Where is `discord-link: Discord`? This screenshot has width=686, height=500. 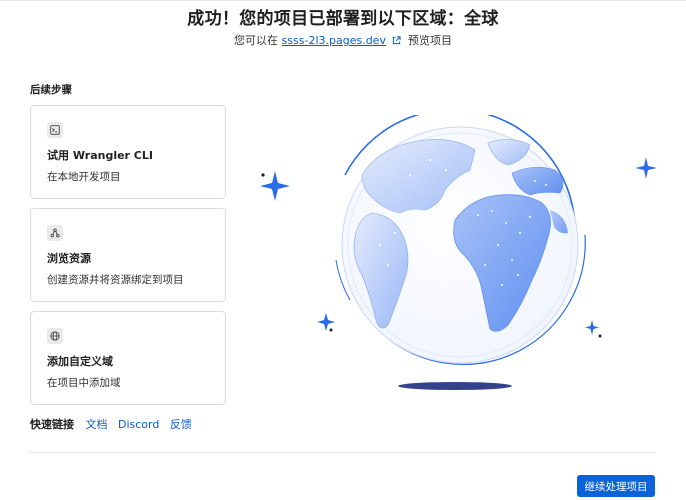
discord-link: Discord is located at coordinates (138, 424).